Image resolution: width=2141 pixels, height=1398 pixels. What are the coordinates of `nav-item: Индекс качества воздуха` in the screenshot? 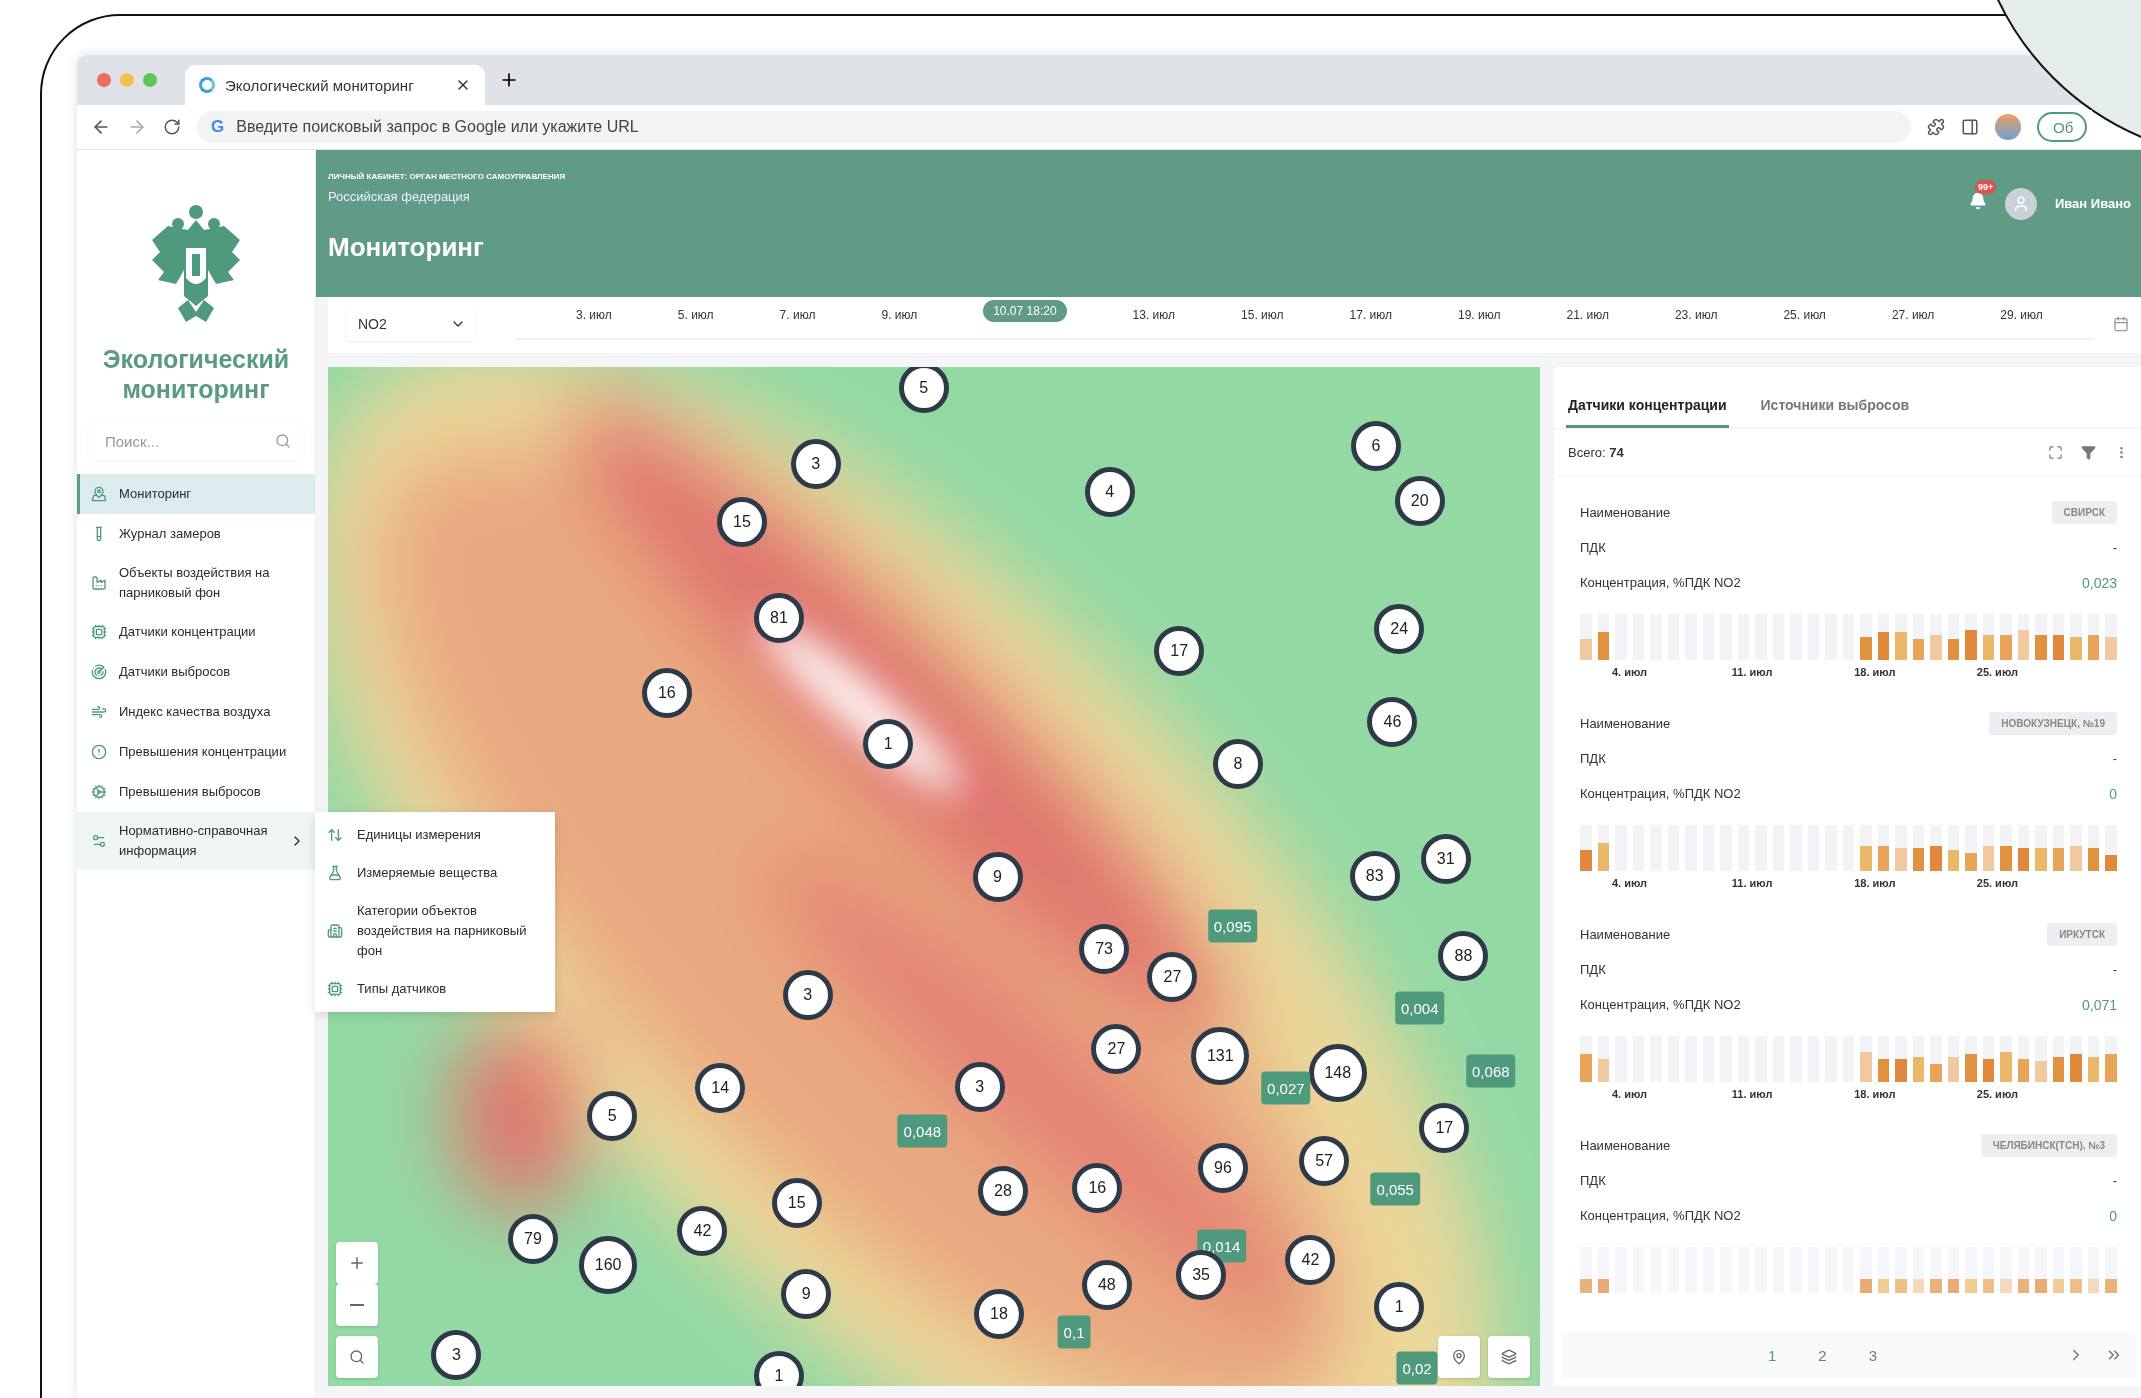 It's located at (196, 712).